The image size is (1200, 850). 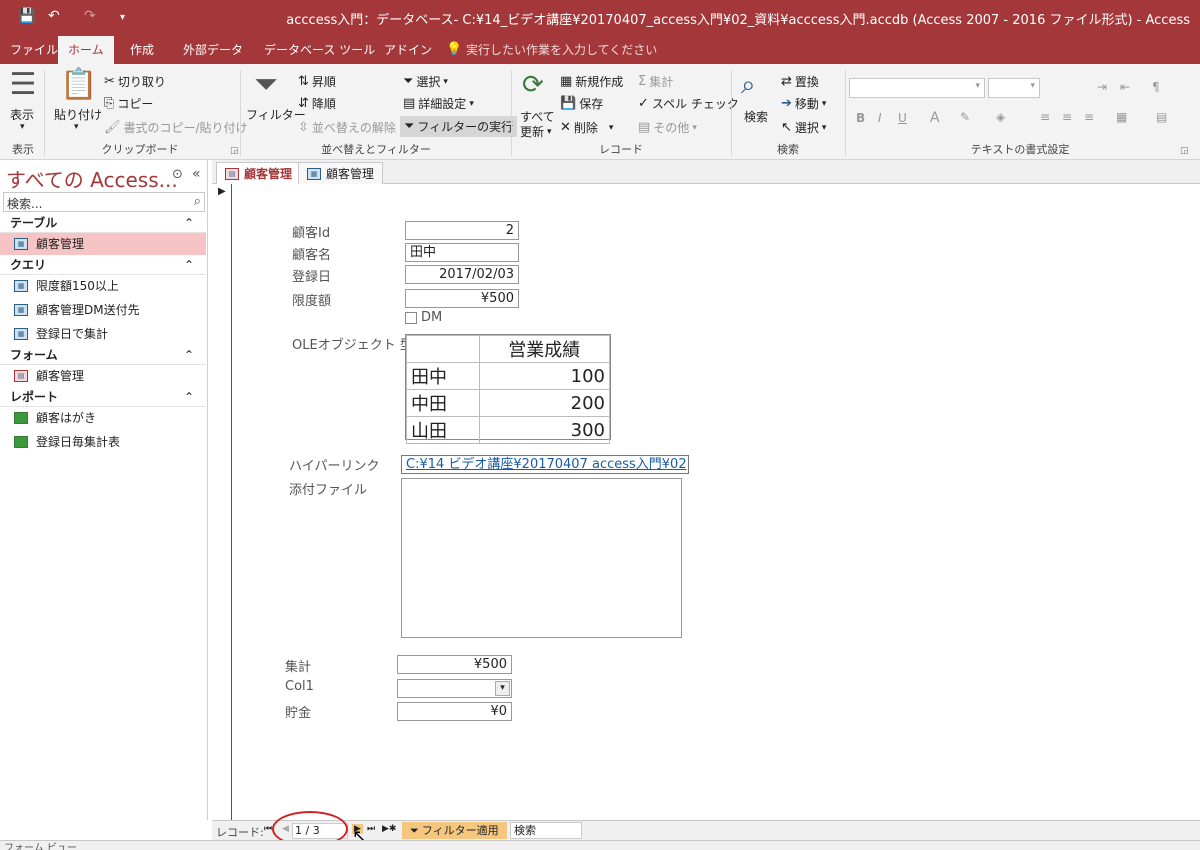 What do you see at coordinates (581, 103) in the screenshot?
I see `save-record-button: 💾 保存` at bounding box center [581, 103].